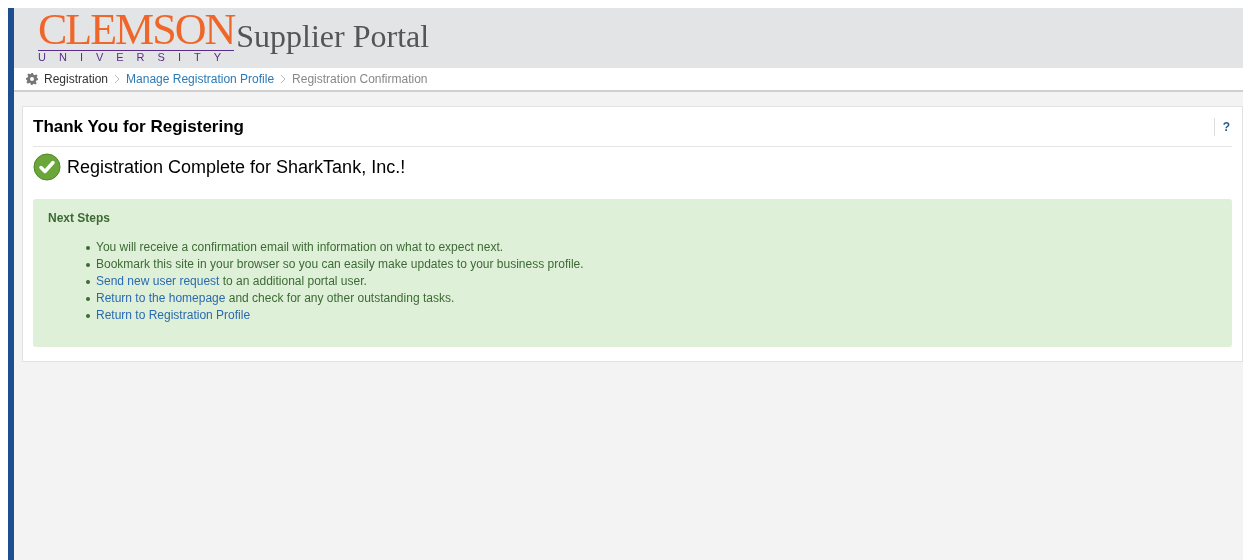 The width and height of the screenshot is (1243, 560). I want to click on page-title: Thank You for Registering, so click(138, 126).